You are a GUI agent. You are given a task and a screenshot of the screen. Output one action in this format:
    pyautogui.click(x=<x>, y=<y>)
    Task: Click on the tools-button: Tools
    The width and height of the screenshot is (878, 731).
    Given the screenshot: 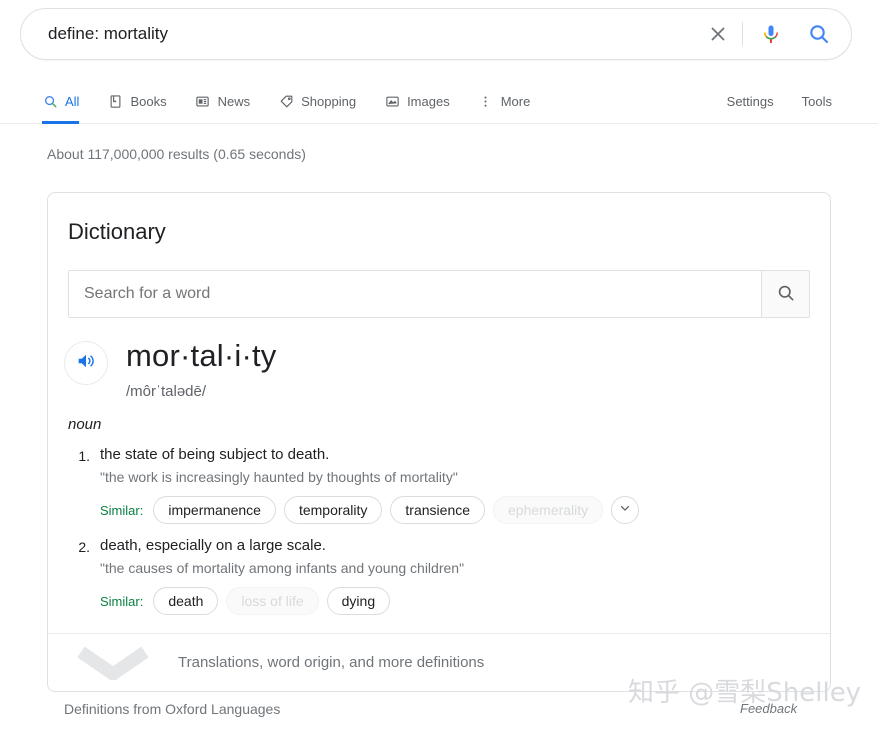 What is the action you would take?
    pyautogui.click(x=817, y=101)
    